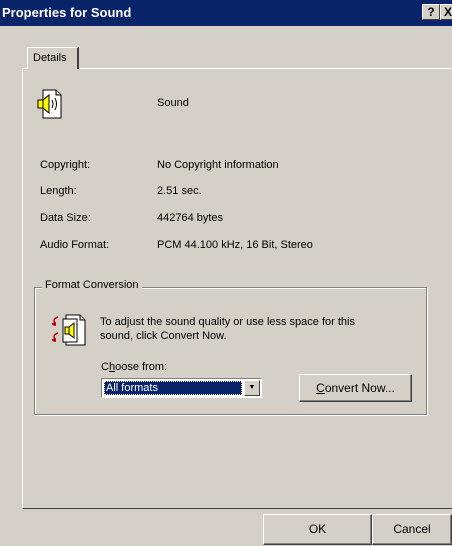 The image size is (452, 546). What do you see at coordinates (68, 330) in the screenshot?
I see `convert-sound-icon` at bounding box center [68, 330].